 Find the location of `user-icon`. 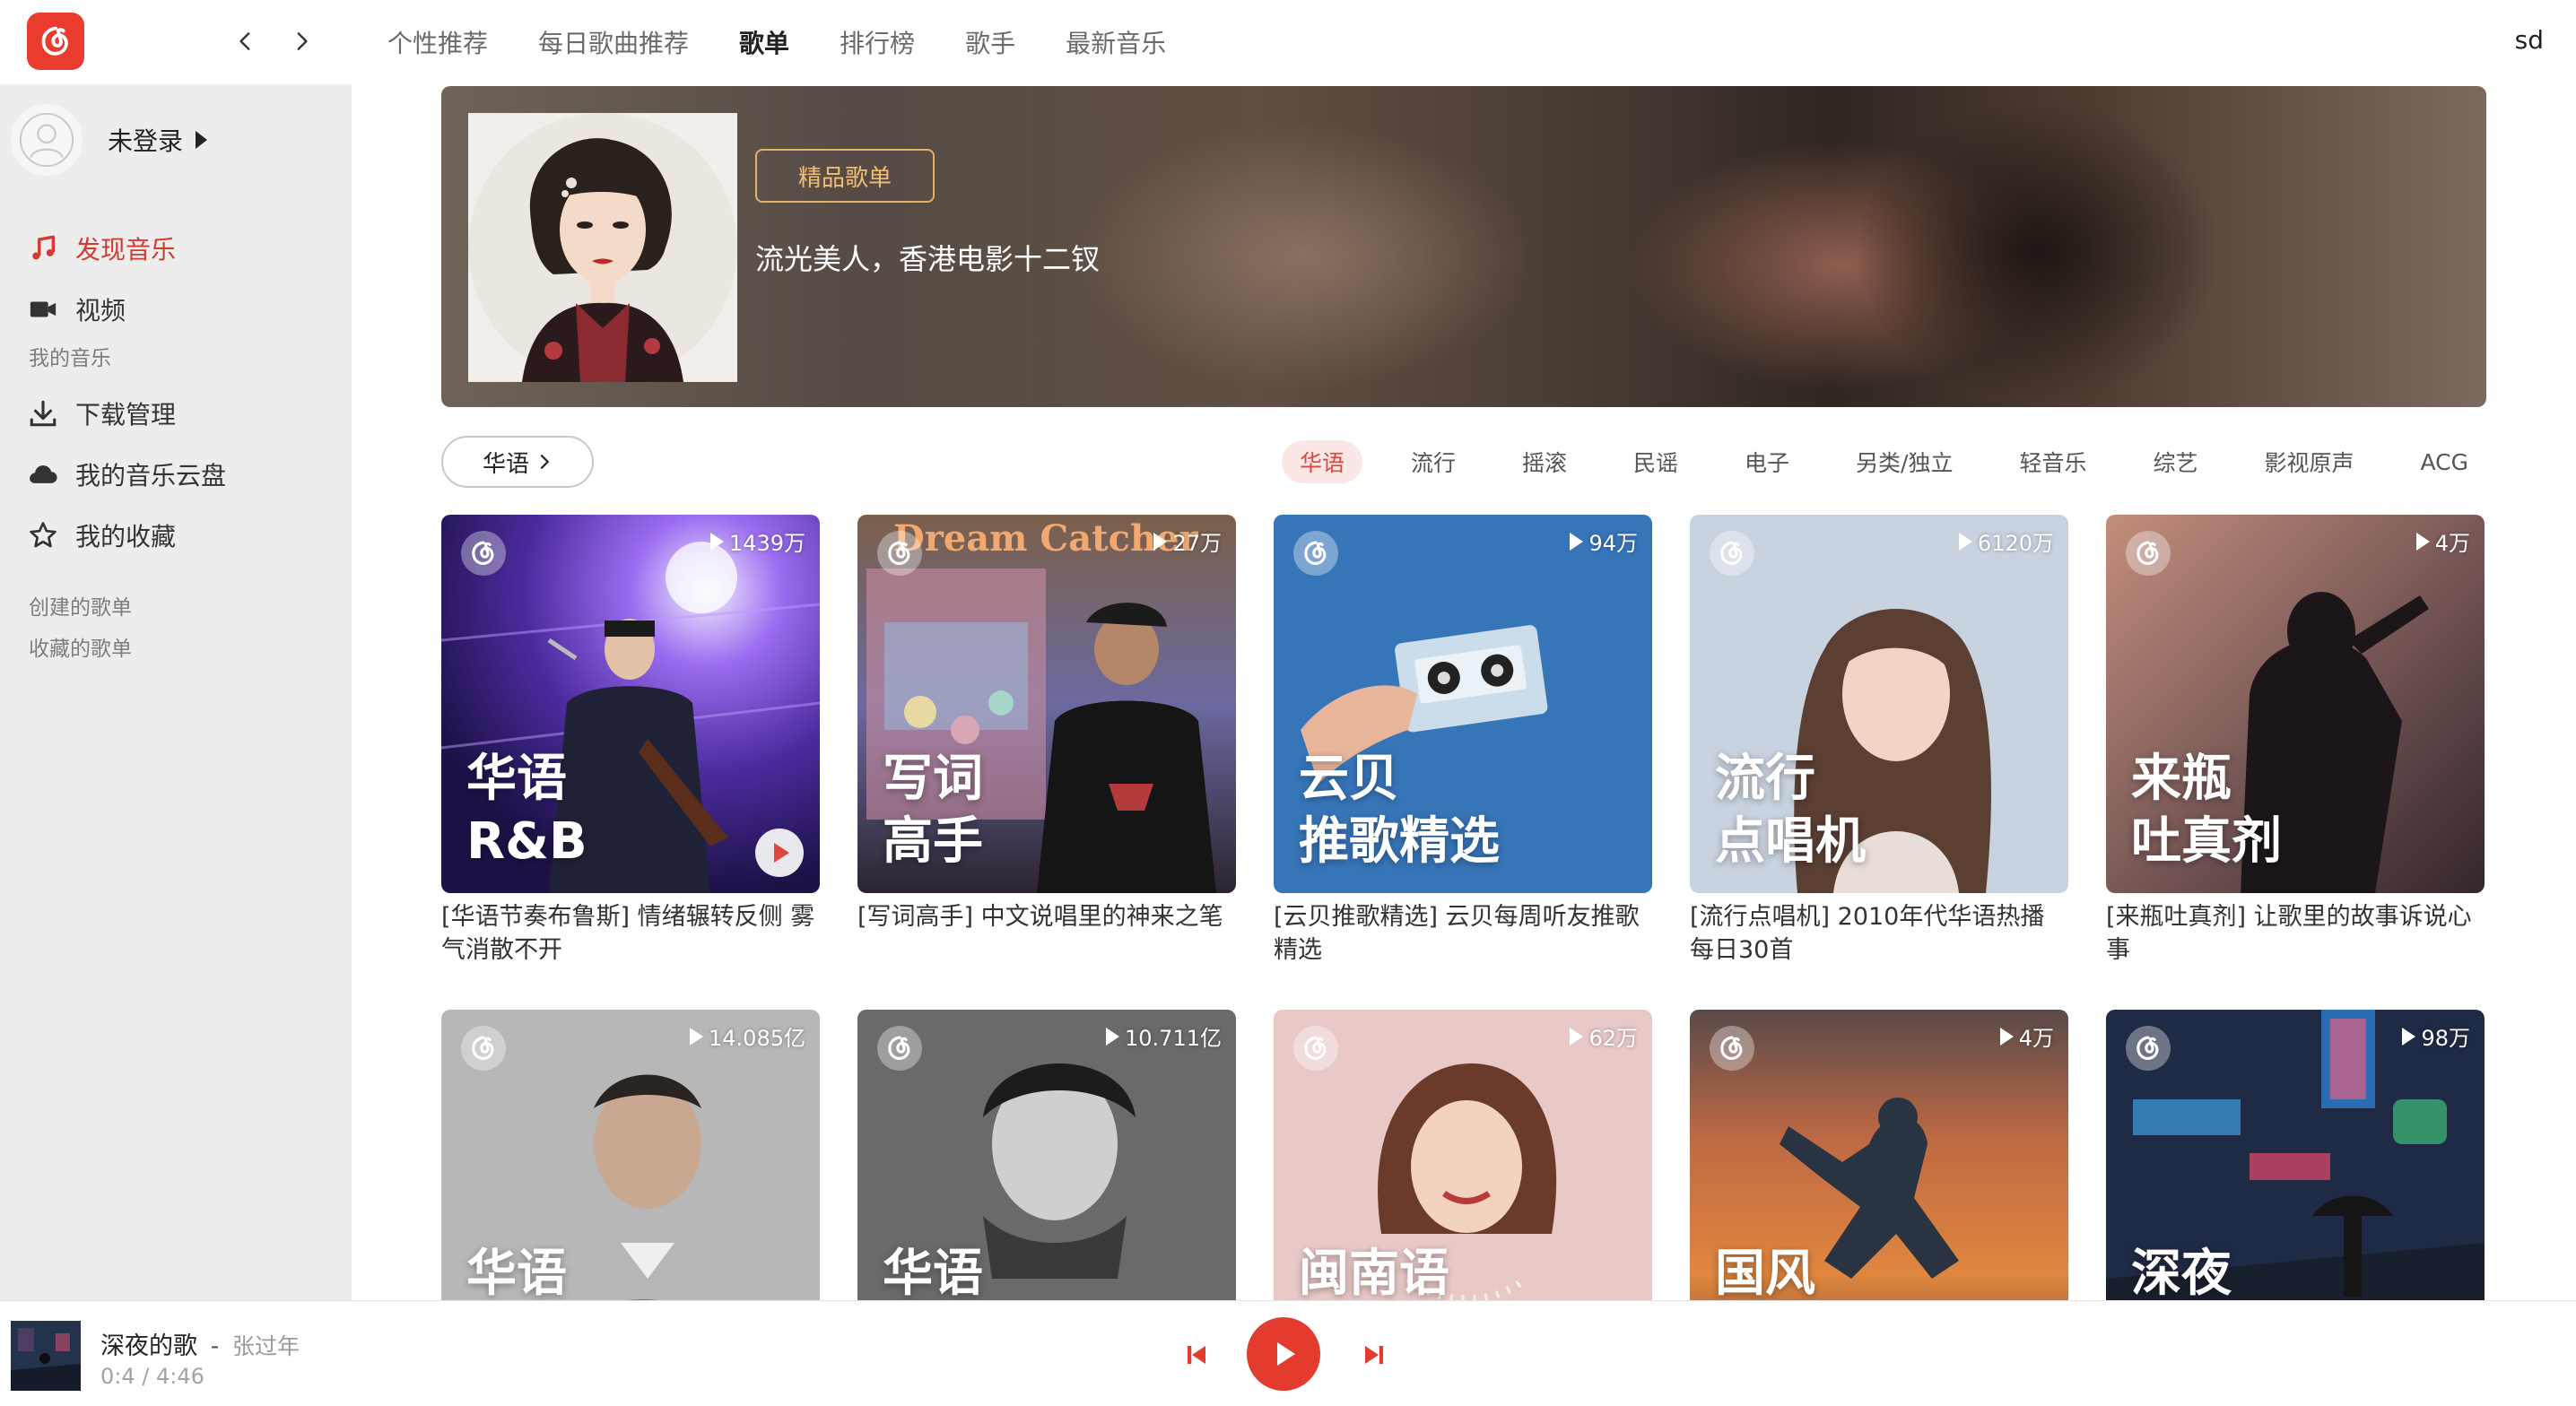

user-icon is located at coordinates (46, 140).